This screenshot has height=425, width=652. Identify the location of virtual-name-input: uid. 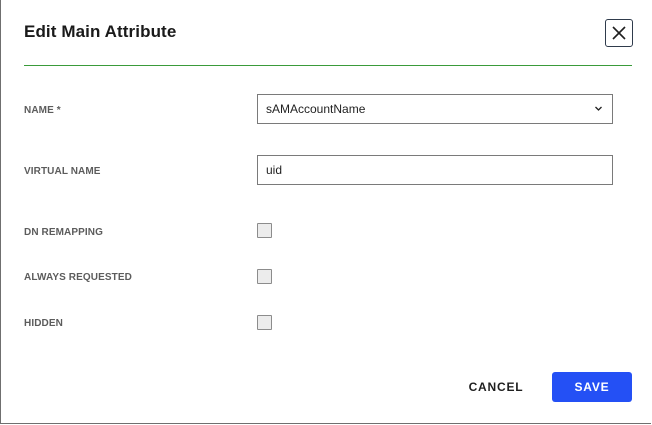
(435, 170).